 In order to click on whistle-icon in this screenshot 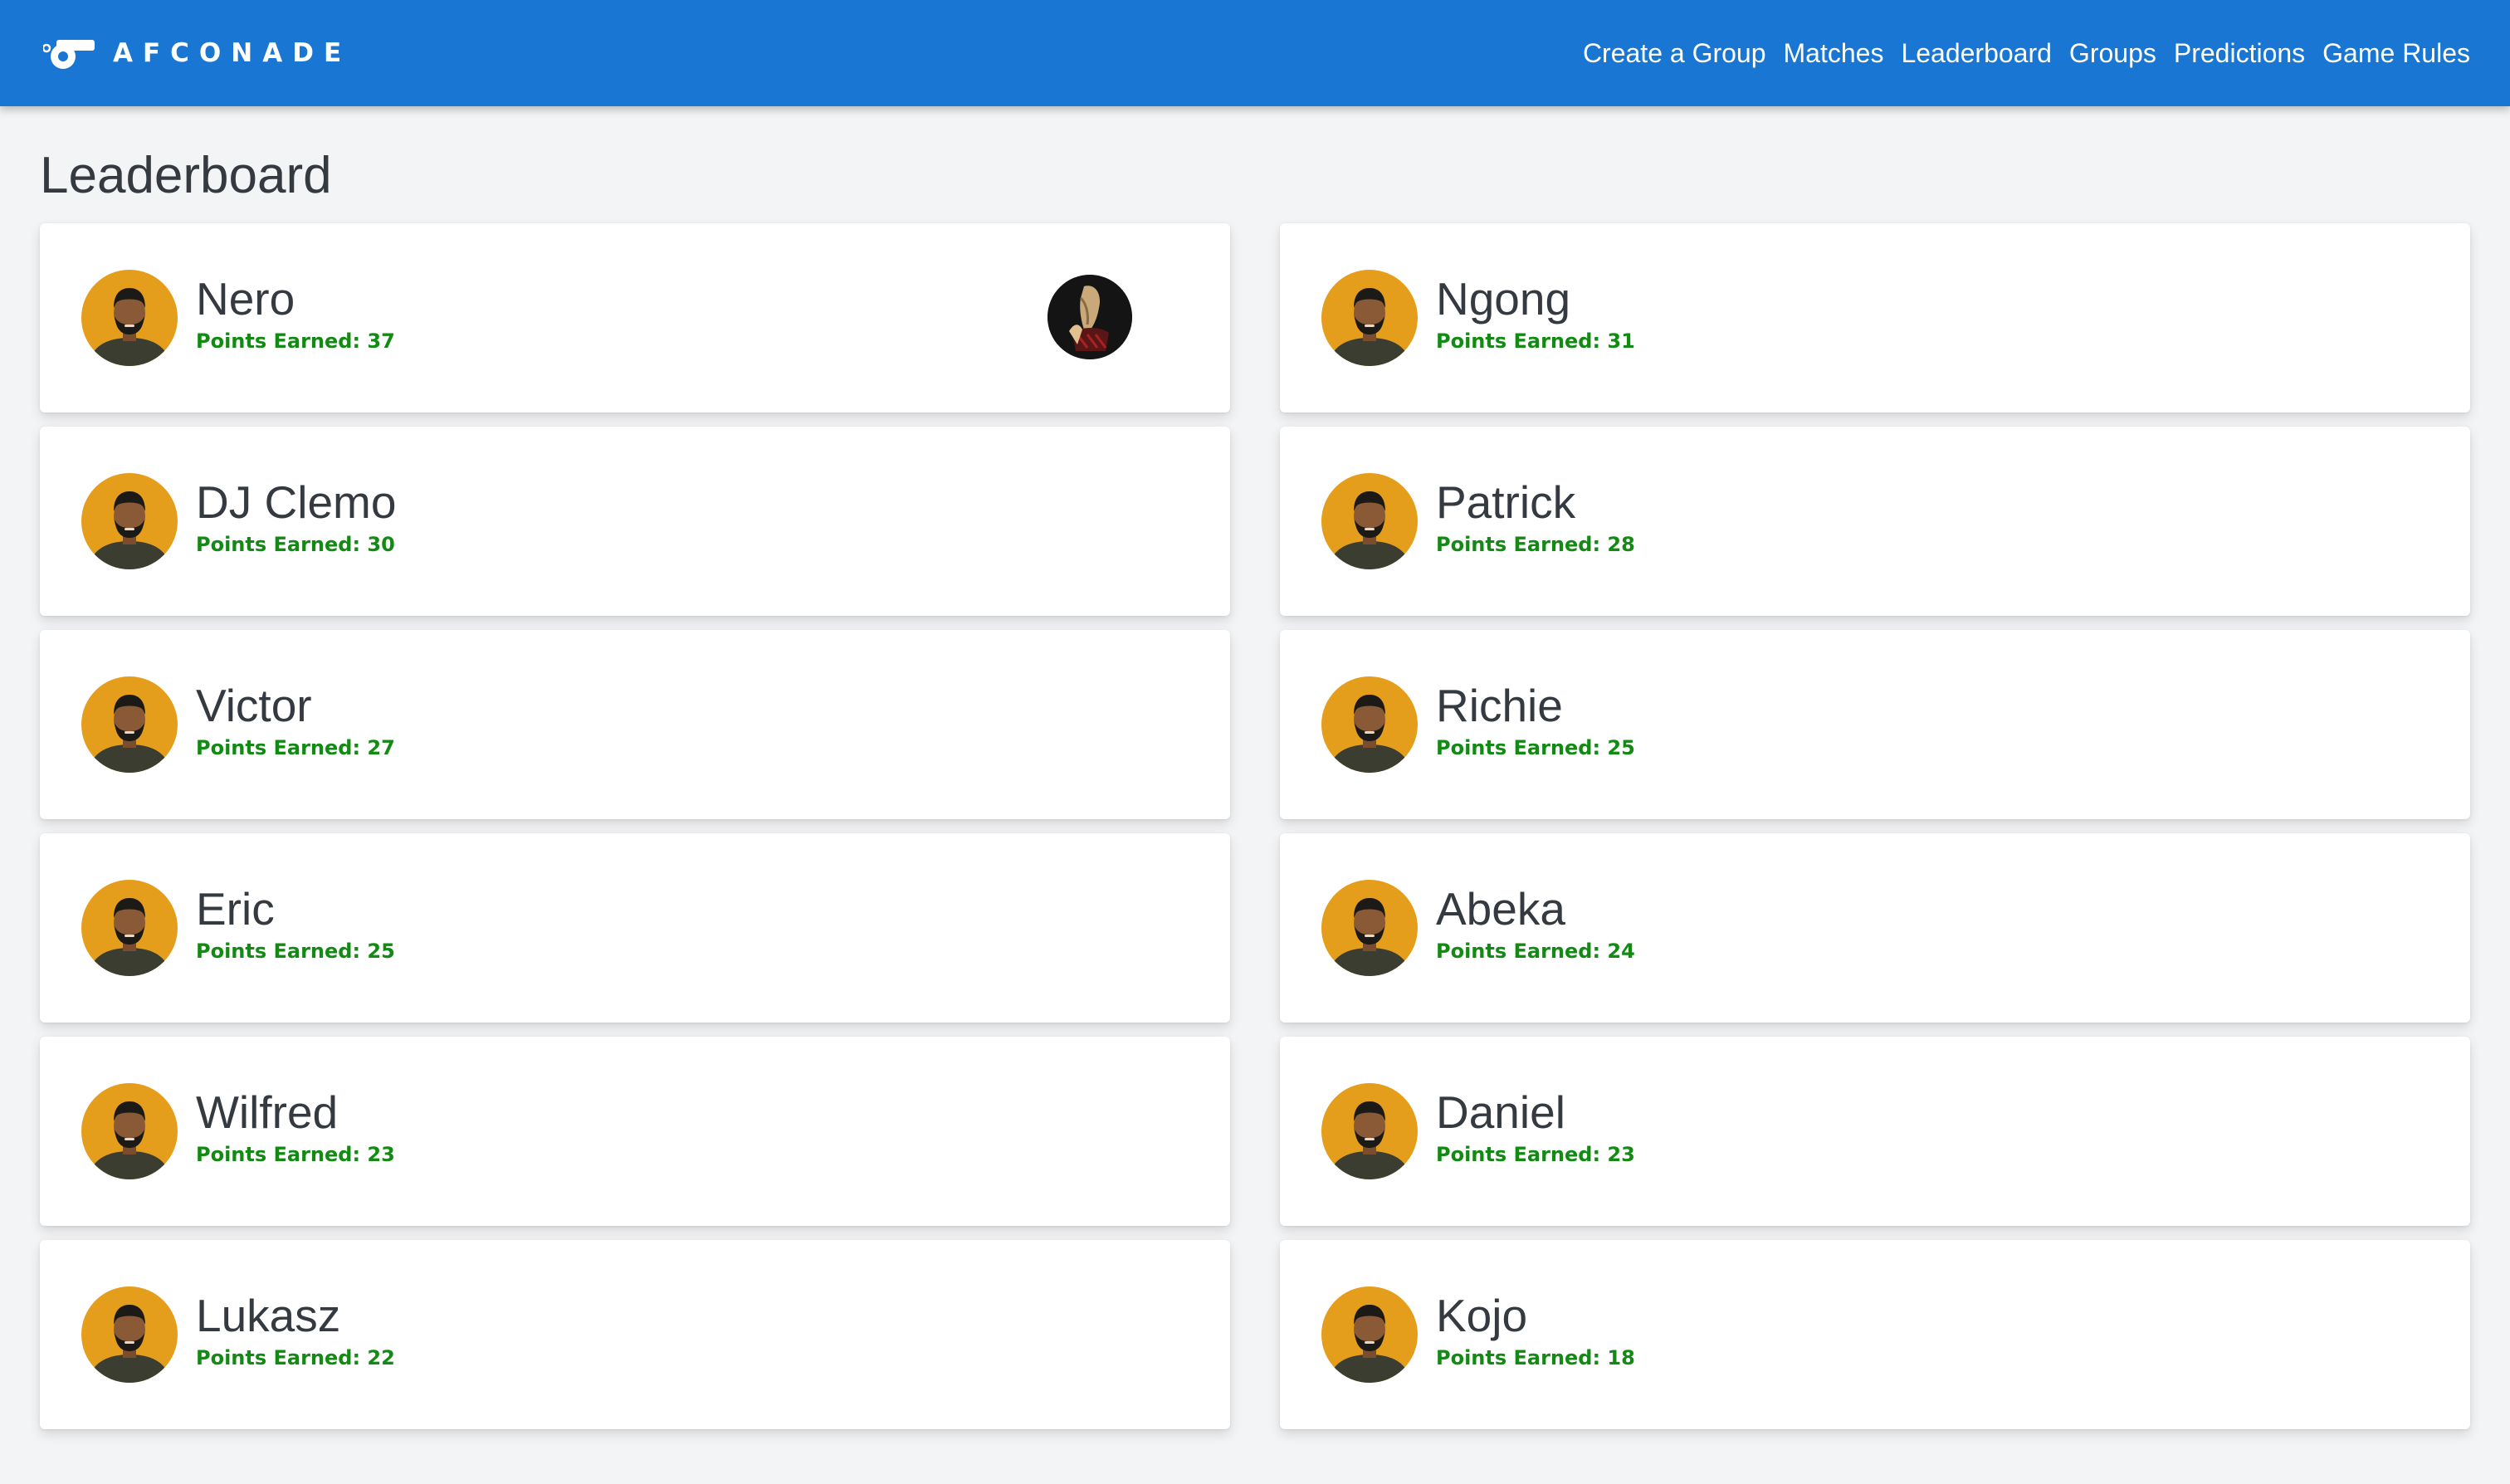, I will do `click(69, 54)`.